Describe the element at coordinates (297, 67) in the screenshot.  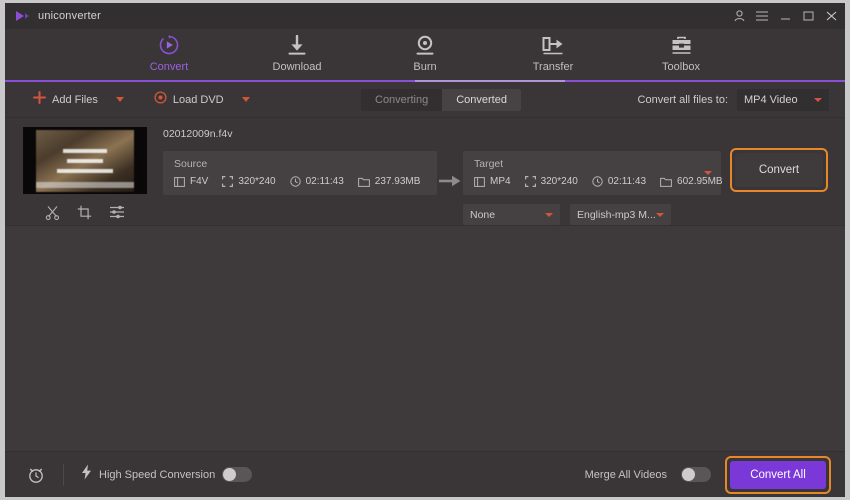
I see `nav-label: Download` at that location.